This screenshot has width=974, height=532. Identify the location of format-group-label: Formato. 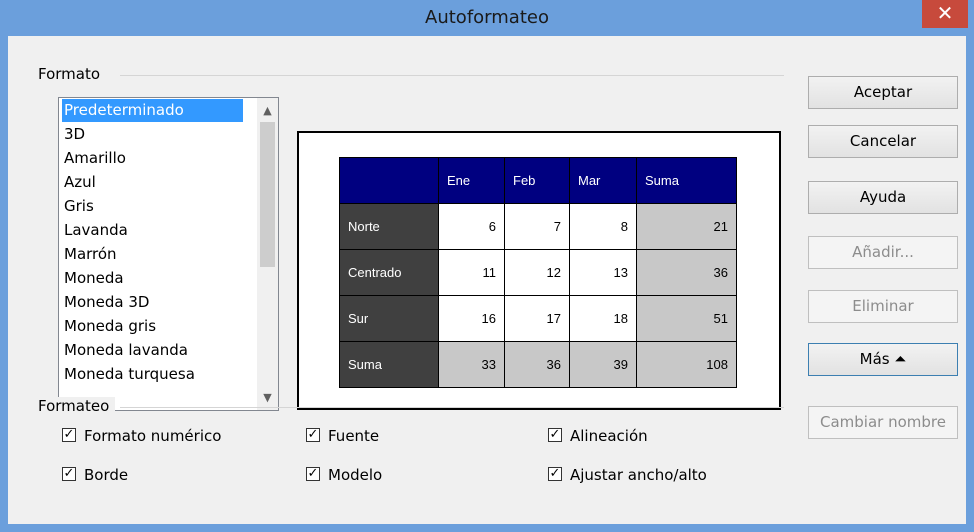
(72, 74).